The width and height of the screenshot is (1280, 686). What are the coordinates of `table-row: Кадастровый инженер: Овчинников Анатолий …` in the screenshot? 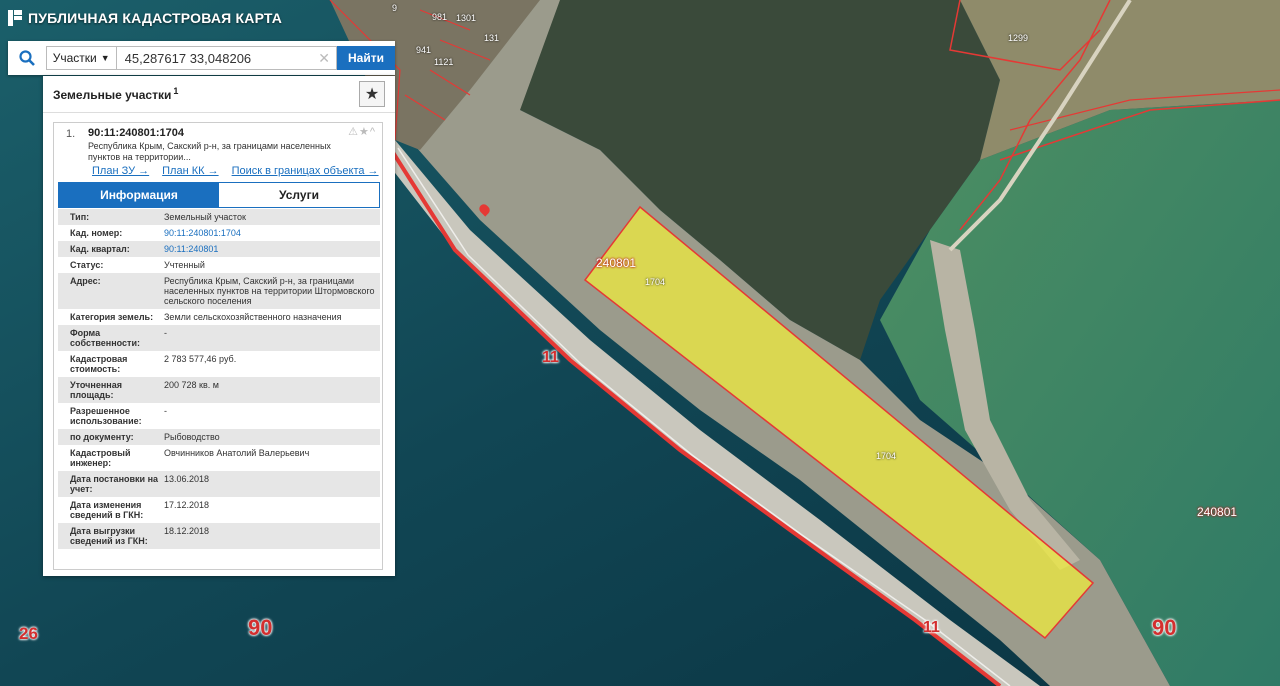 It's located at (219, 458).